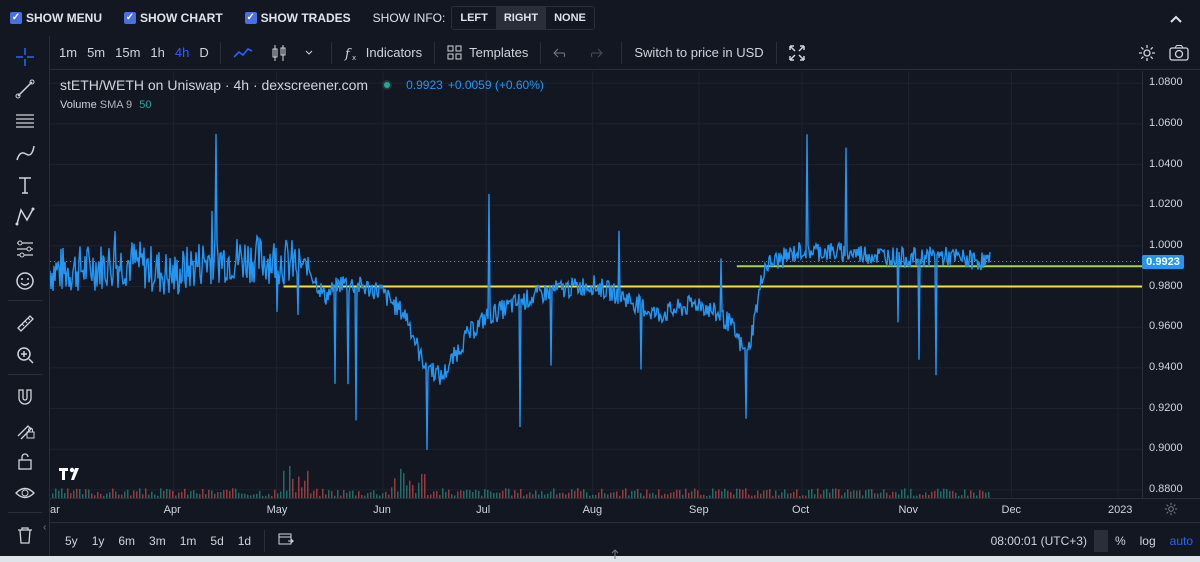  I want to click on prediction-icon, so click(25, 249).